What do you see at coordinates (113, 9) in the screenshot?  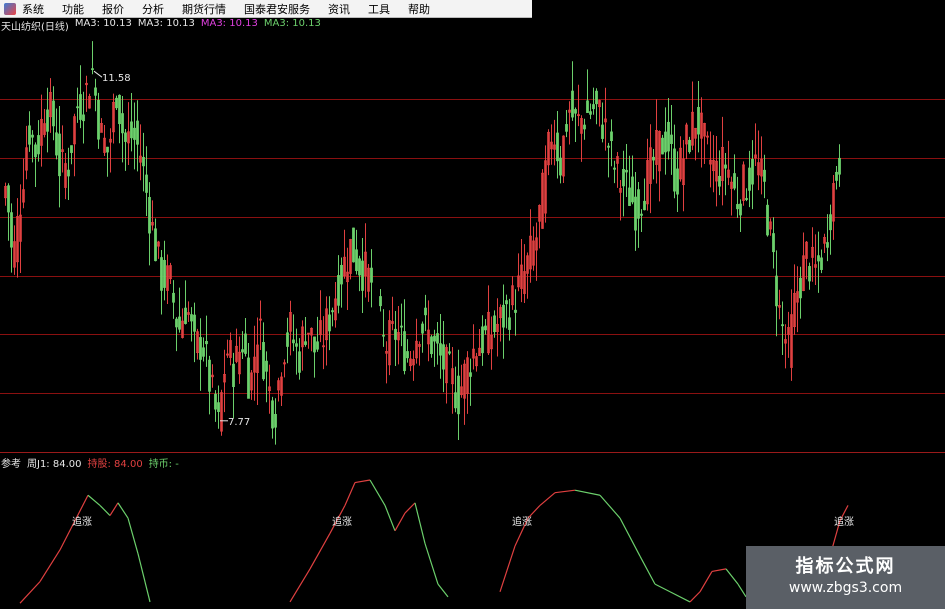 I see `menu-item-2: 报价` at bounding box center [113, 9].